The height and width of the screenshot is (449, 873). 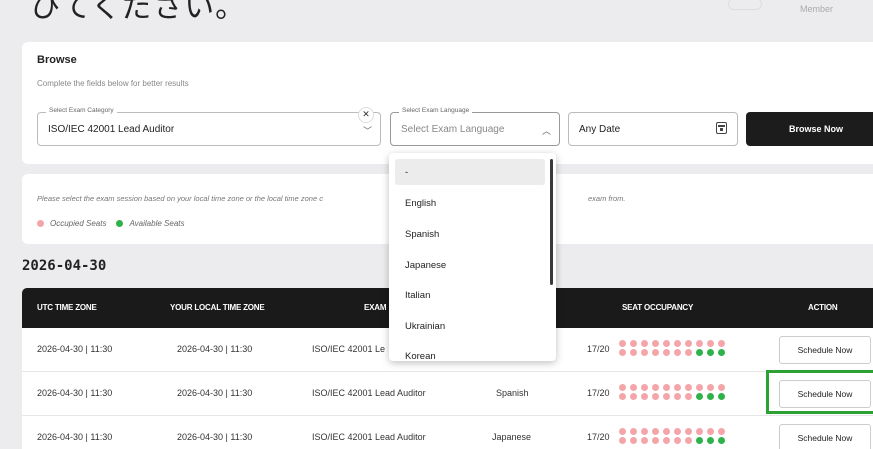 What do you see at coordinates (217, 307) in the screenshot?
I see `th-local: YOUR LOCAL TIME ZONE` at bounding box center [217, 307].